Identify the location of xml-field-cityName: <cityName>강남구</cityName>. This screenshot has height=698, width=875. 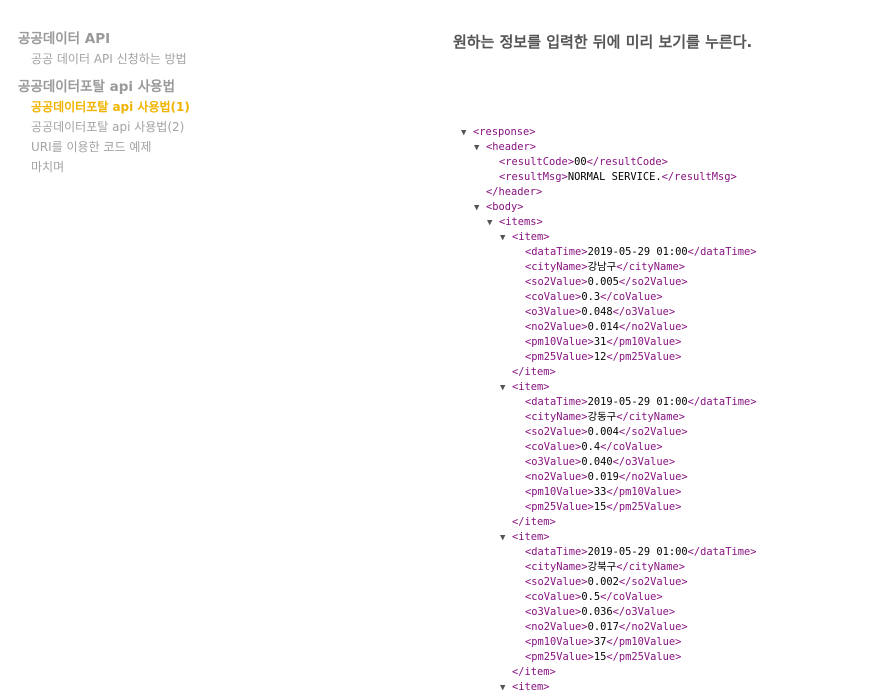
(661, 267).